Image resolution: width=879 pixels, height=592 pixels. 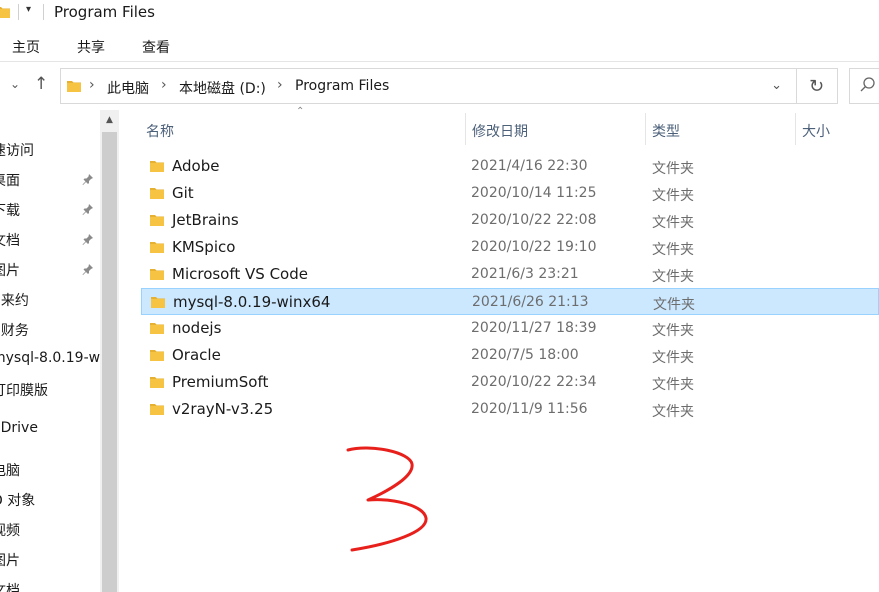 I want to click on separator, so click(x=43, y=12).